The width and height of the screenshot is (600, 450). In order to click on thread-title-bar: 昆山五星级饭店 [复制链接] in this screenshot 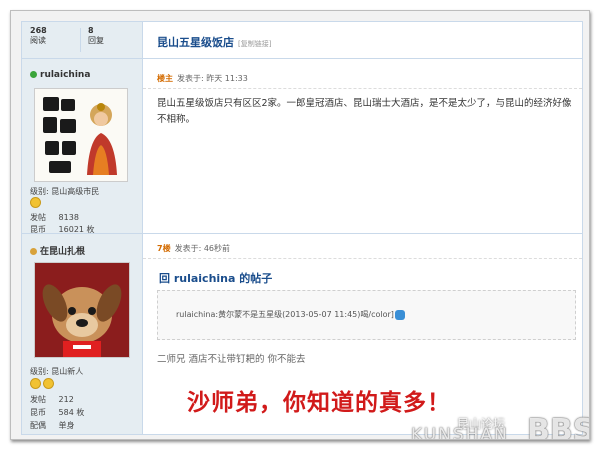, I will do `click(362, 40)`.